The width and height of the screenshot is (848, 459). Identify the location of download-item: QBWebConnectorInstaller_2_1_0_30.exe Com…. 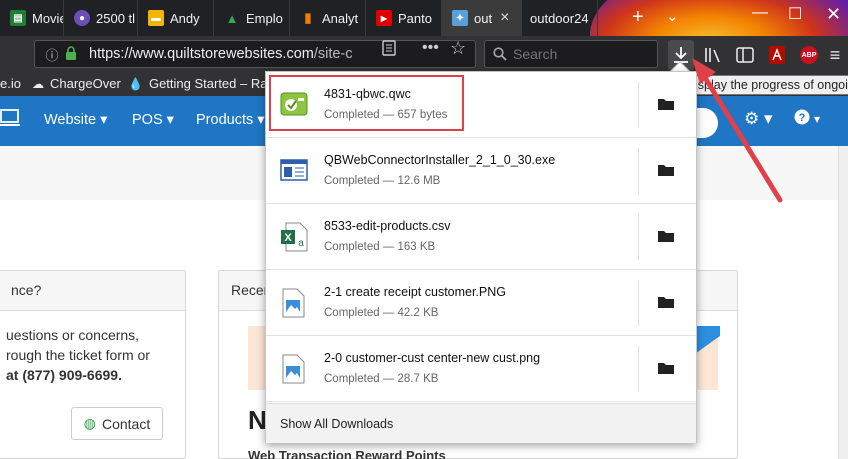
(481, 171).